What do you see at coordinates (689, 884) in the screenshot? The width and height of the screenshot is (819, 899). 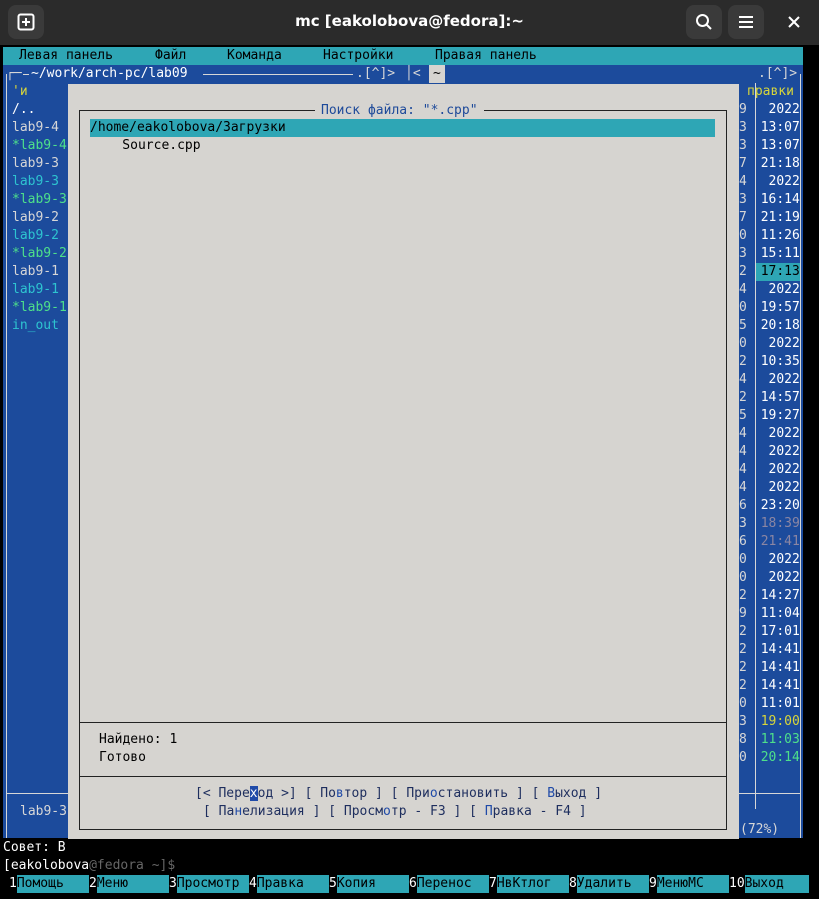 I see `fkey-9: 9МенюMC` at bounding box center [689, 884].